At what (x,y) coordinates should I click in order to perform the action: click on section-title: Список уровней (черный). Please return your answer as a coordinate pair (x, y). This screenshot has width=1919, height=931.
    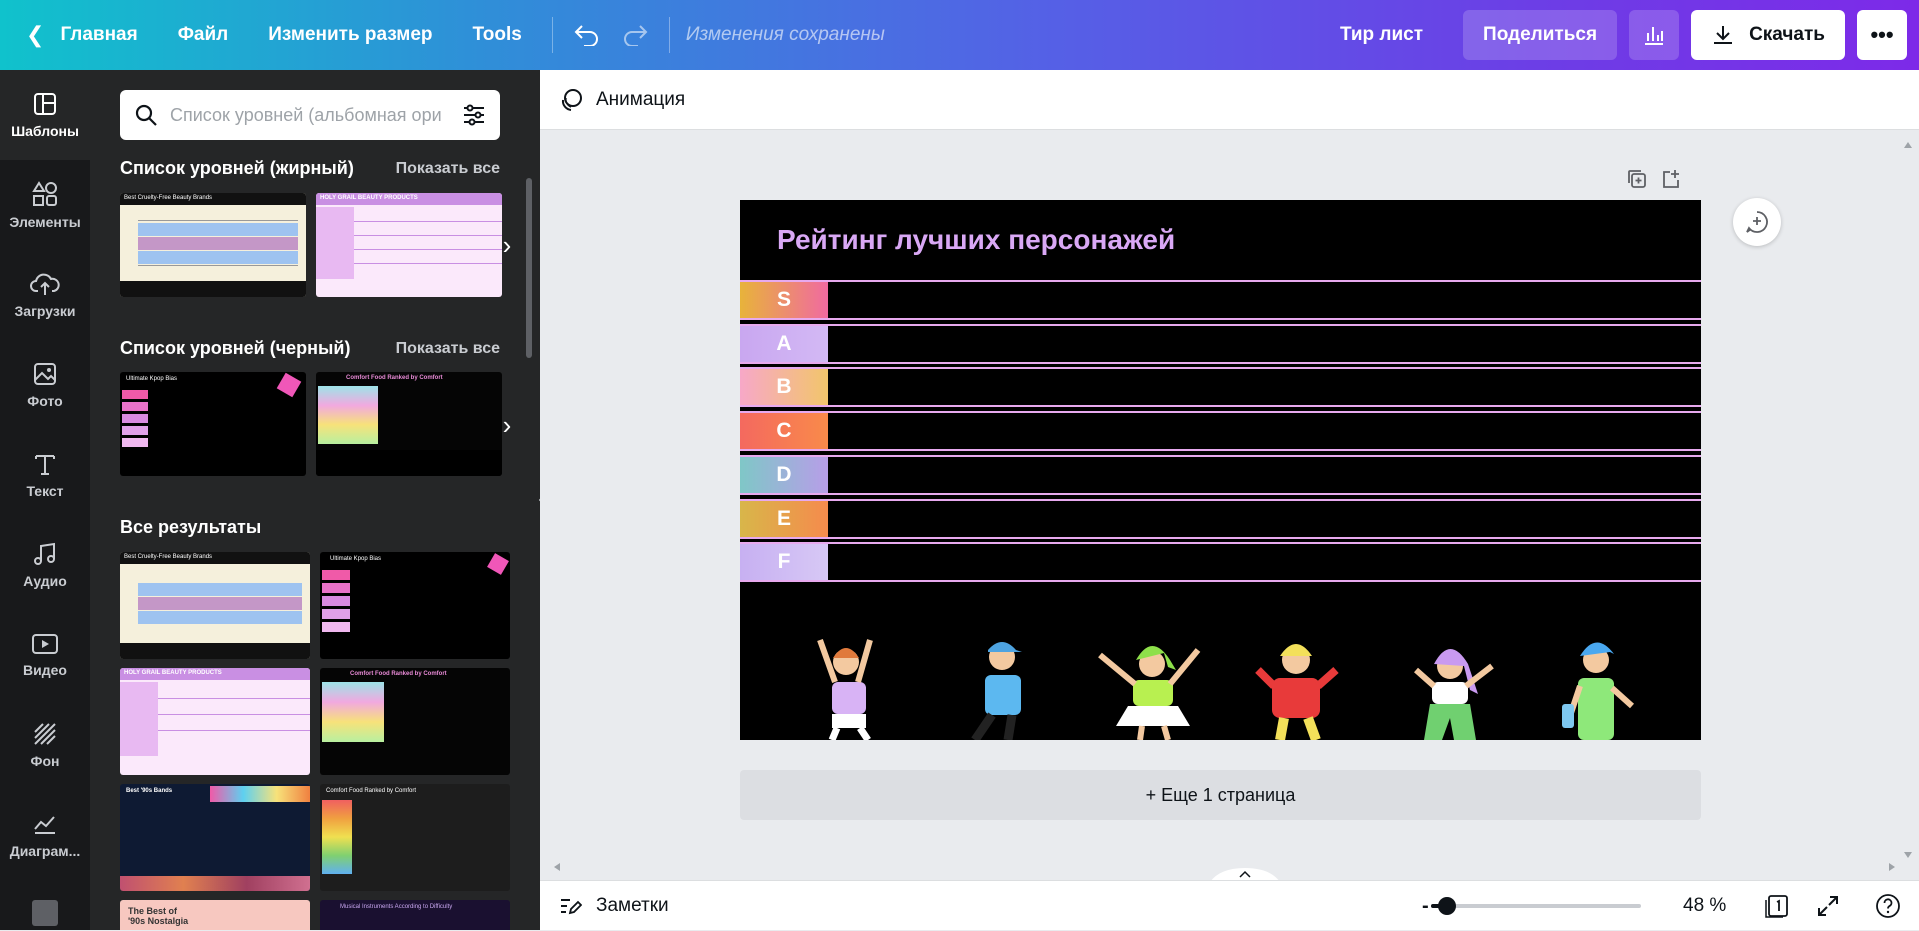
    Looking at the image, I should click on (235, 348).